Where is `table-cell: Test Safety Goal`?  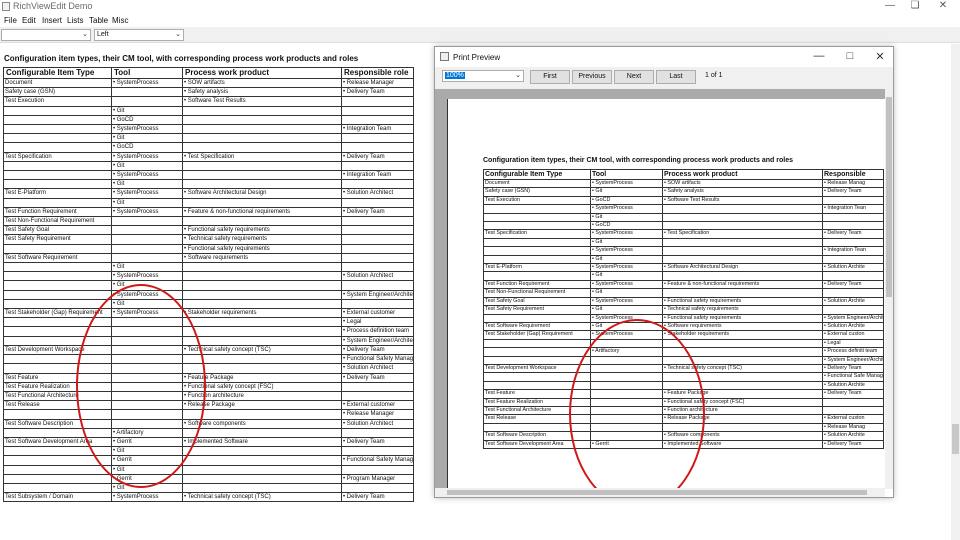
table-cell: Test Safety Goal is located at coordinates (537, 301).